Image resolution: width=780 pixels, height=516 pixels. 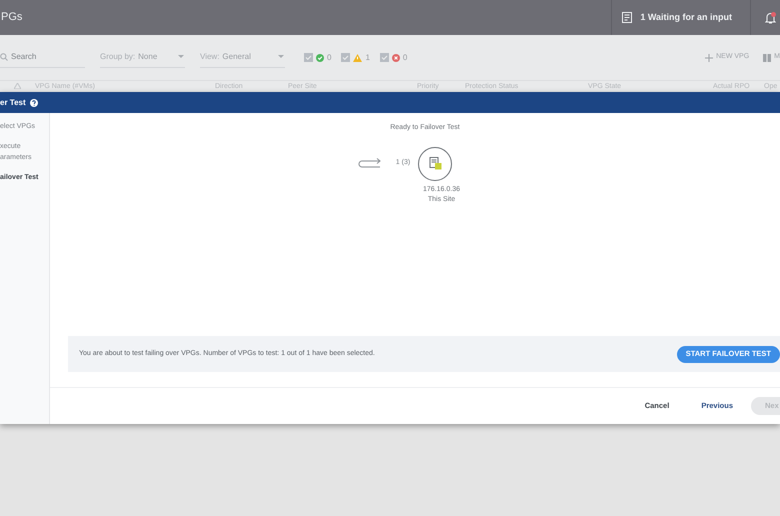 What do you see at coordinates (770, 18) in the screenshot?
I see `bell-icon` at bounding box center [770, 18].